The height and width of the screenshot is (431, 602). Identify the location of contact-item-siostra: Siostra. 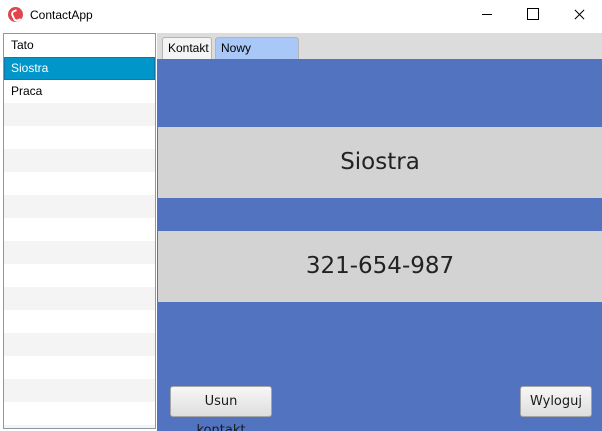
(79, 68).